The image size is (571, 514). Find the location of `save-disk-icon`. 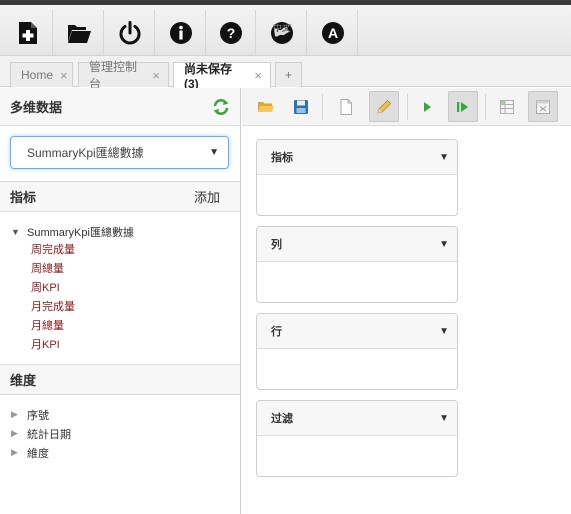

save-disk-icon is located at coordinates (301, 106).